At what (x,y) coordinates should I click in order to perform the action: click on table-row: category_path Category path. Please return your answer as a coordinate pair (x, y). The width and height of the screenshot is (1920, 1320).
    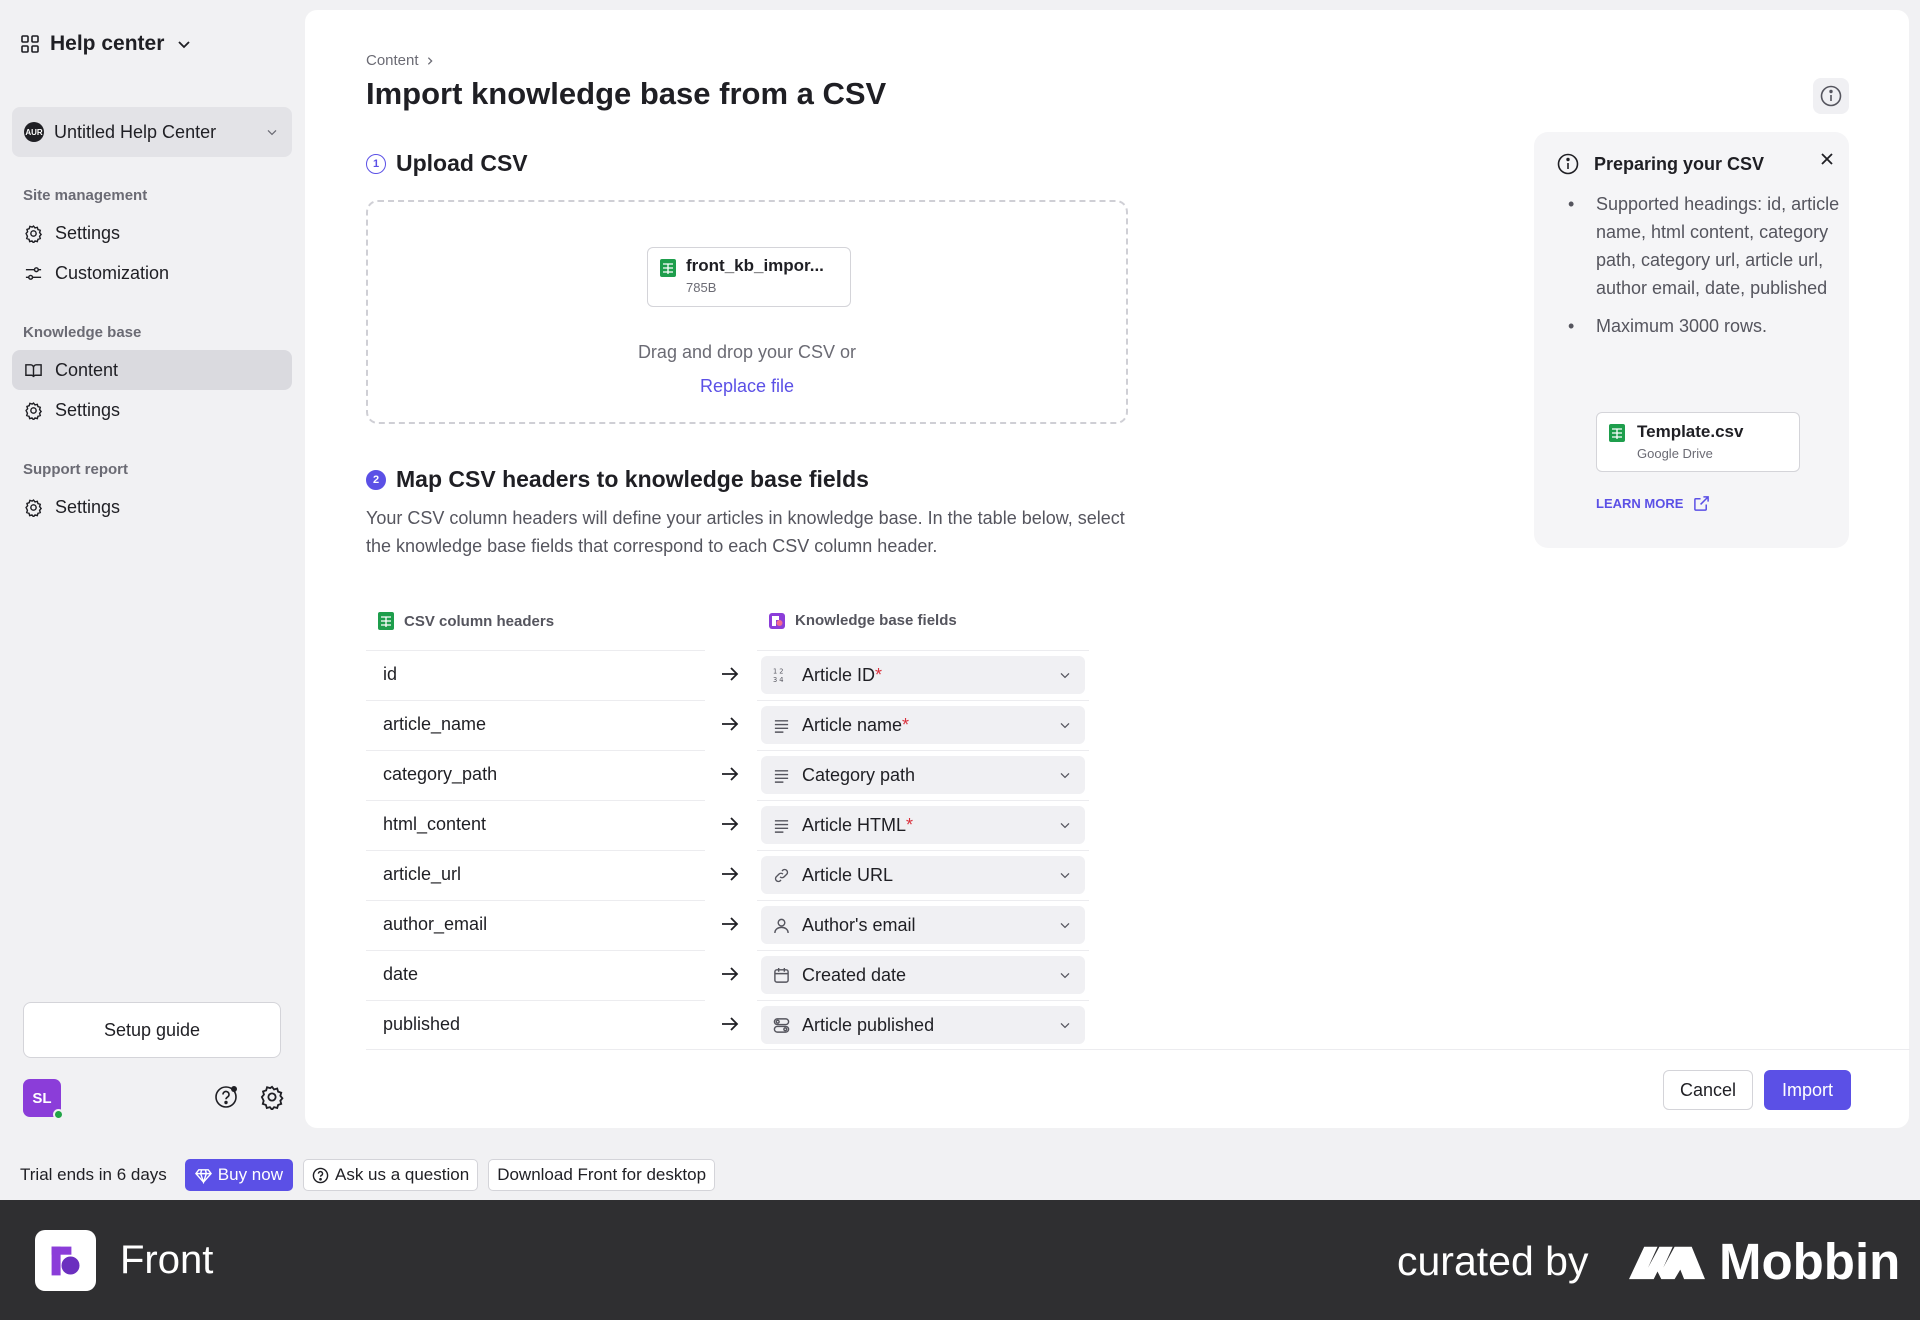
    Looking at the image, I should click on (731, 775).